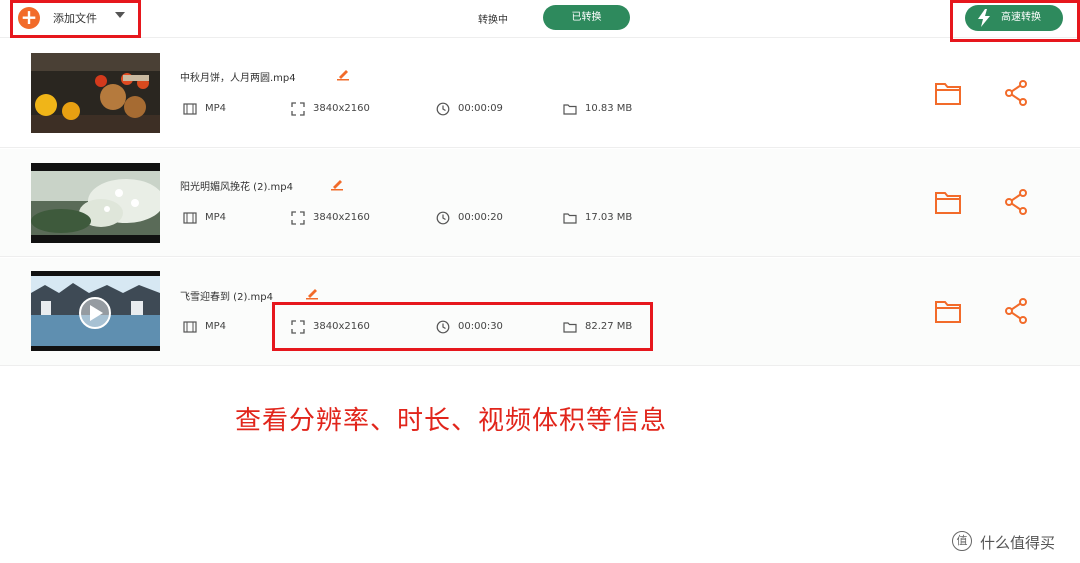  I want to click on duration-value: 00:00:09, so click(480, 108).